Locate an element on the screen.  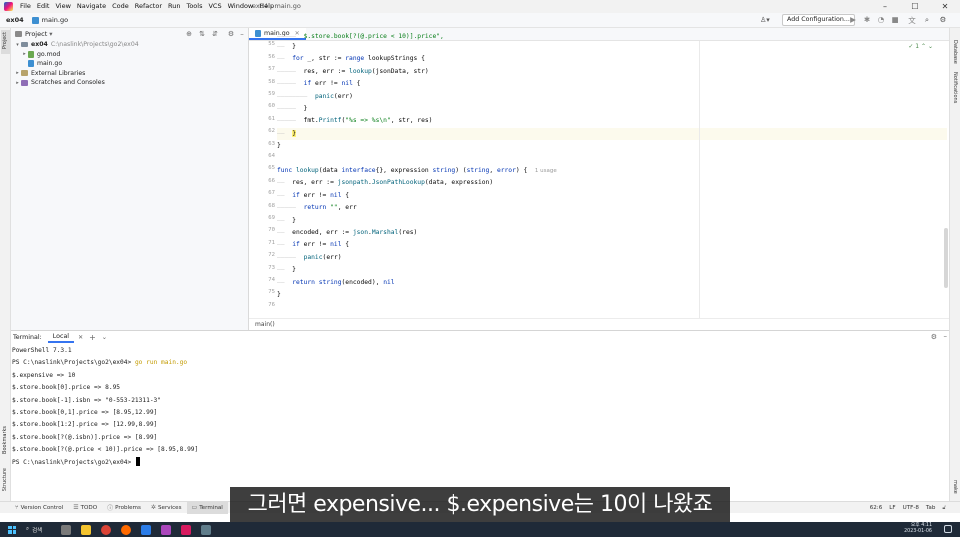
project-tool-tab: Project is located at coordinates (5, 42).